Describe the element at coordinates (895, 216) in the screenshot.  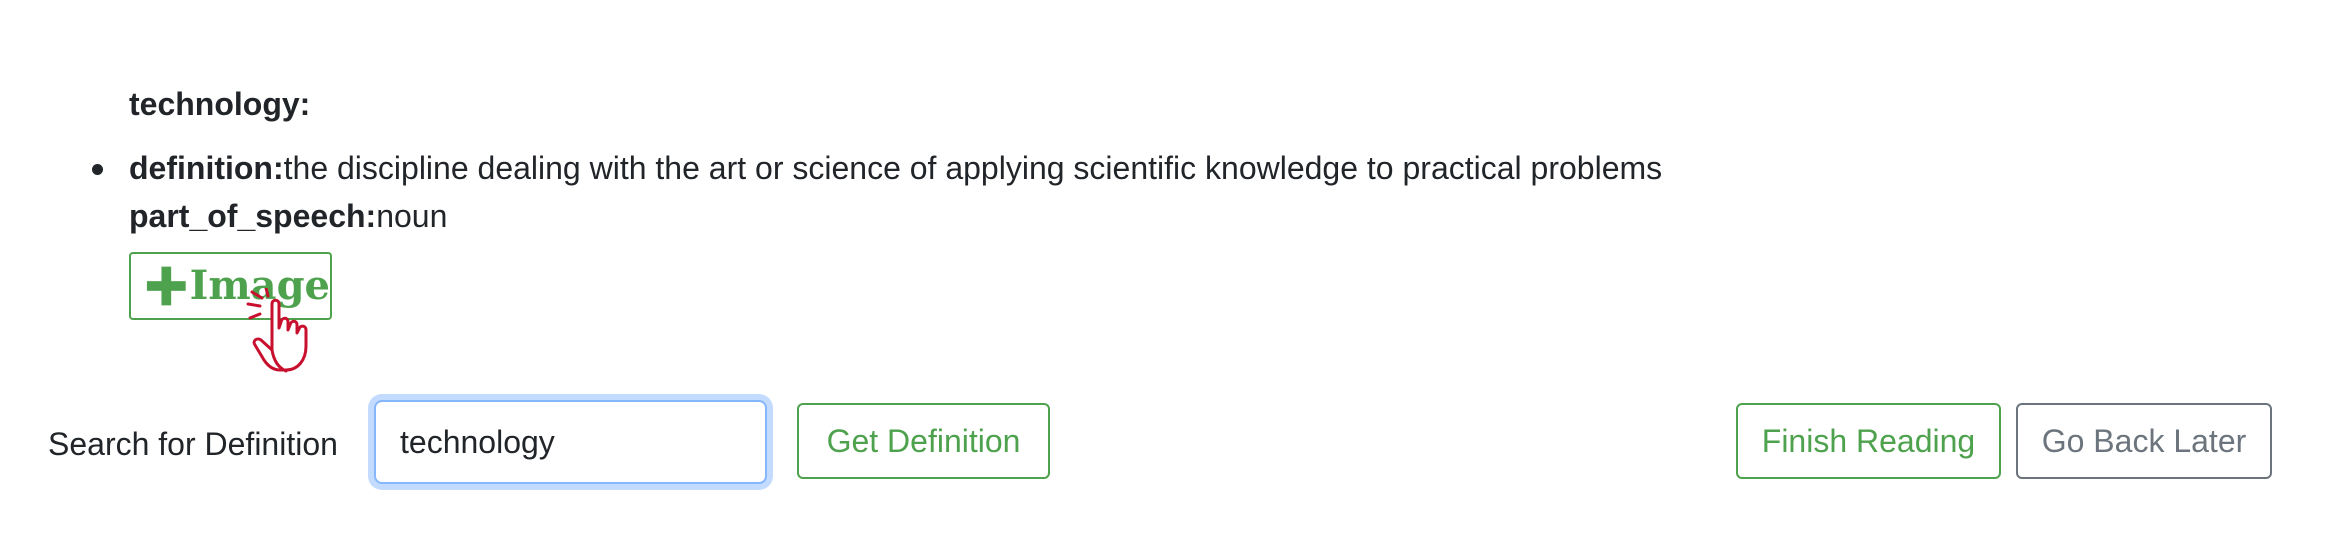
I see `part-of-speech-line: part_of_speech:noun` at that location.